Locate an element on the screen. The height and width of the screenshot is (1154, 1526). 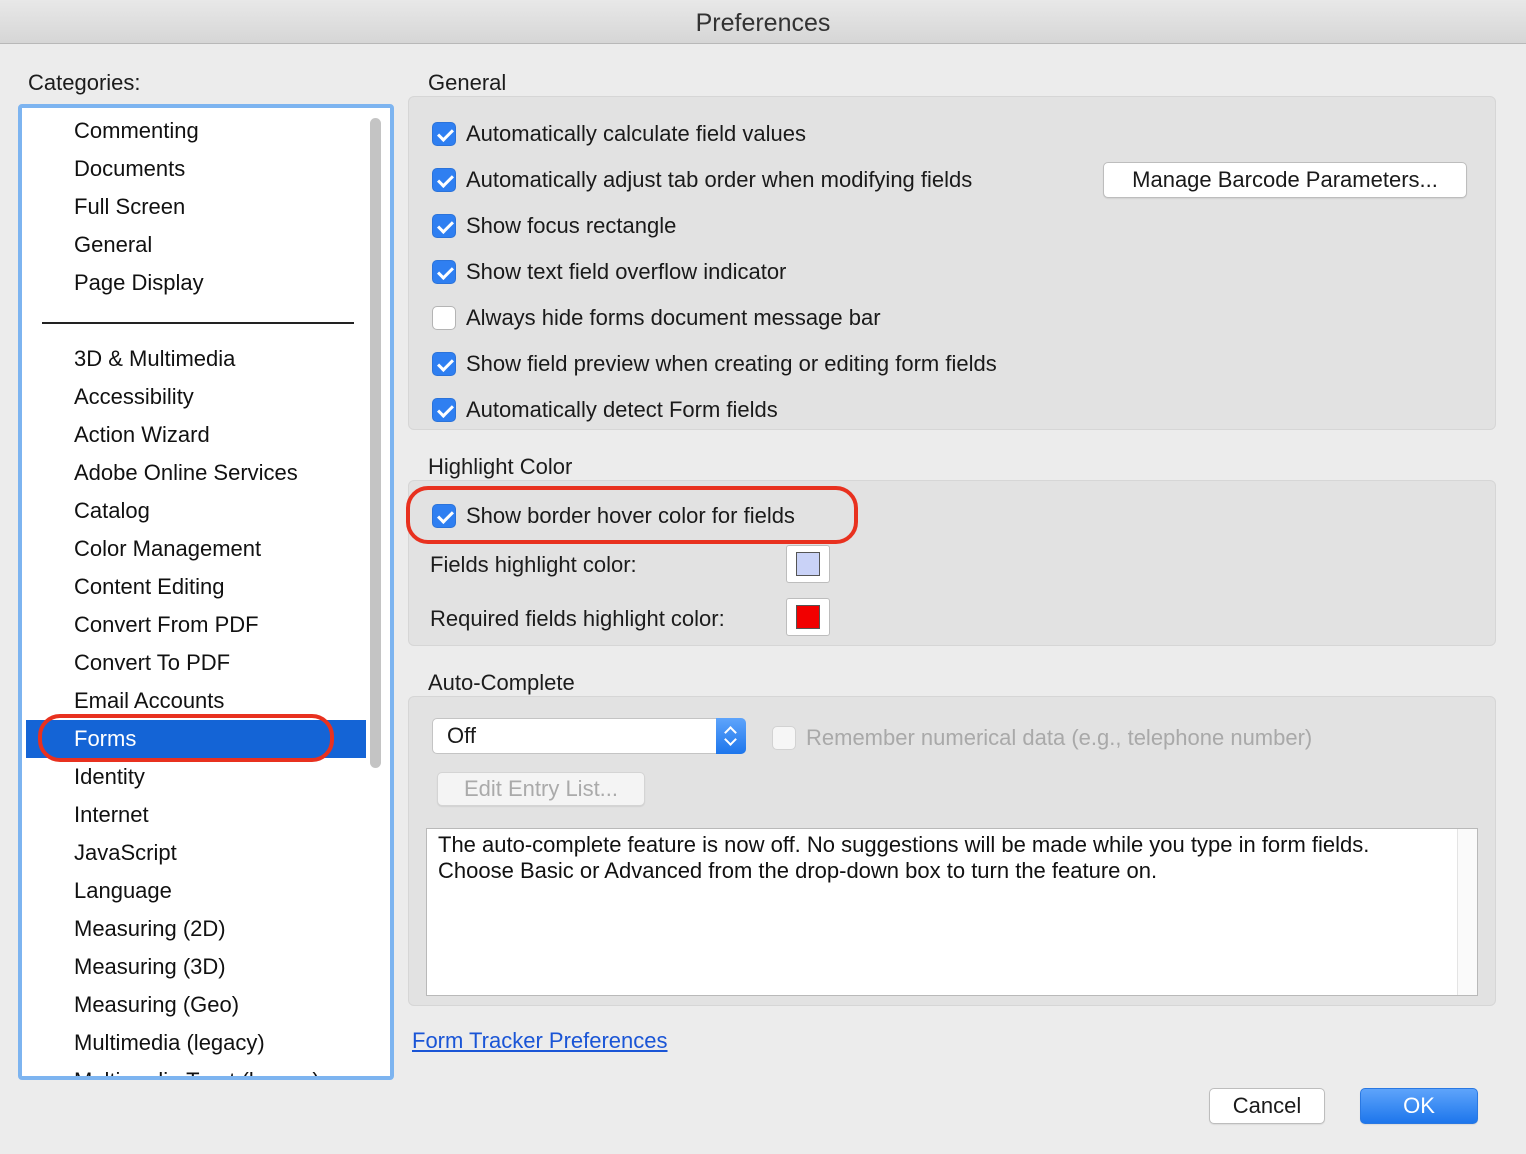
overflow-indicator-option: Show text field overflow indicator is located at coordinates (609, 272).